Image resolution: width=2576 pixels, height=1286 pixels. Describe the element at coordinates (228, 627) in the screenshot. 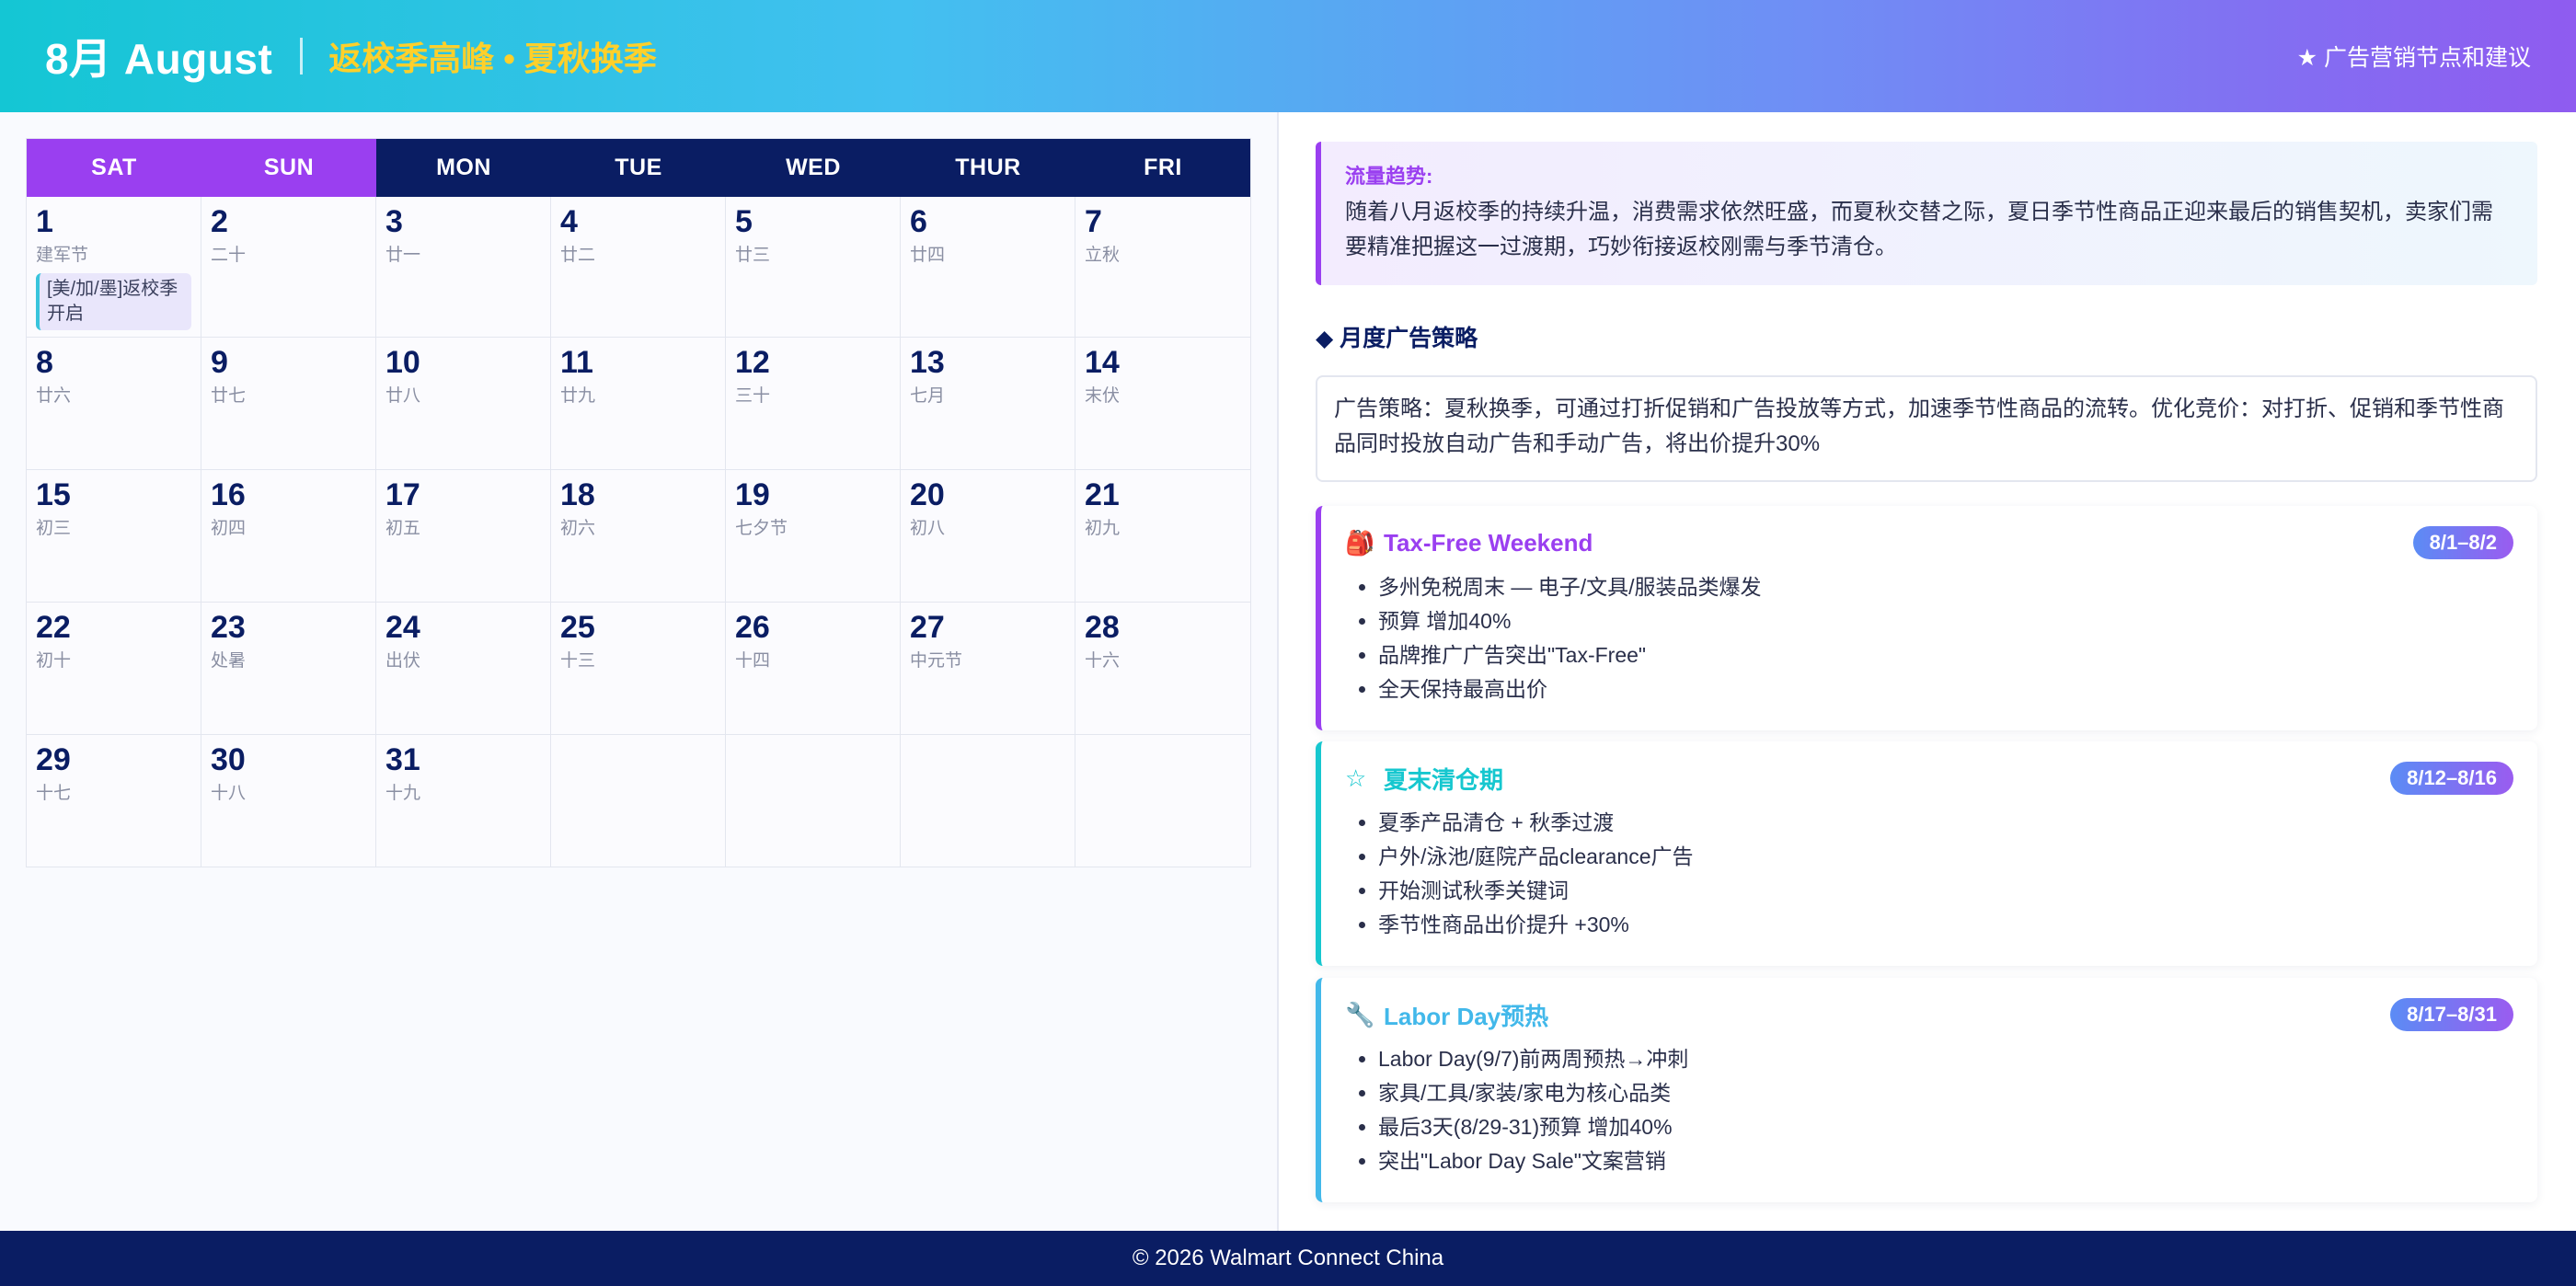

I see `day-number: 23` at that location.